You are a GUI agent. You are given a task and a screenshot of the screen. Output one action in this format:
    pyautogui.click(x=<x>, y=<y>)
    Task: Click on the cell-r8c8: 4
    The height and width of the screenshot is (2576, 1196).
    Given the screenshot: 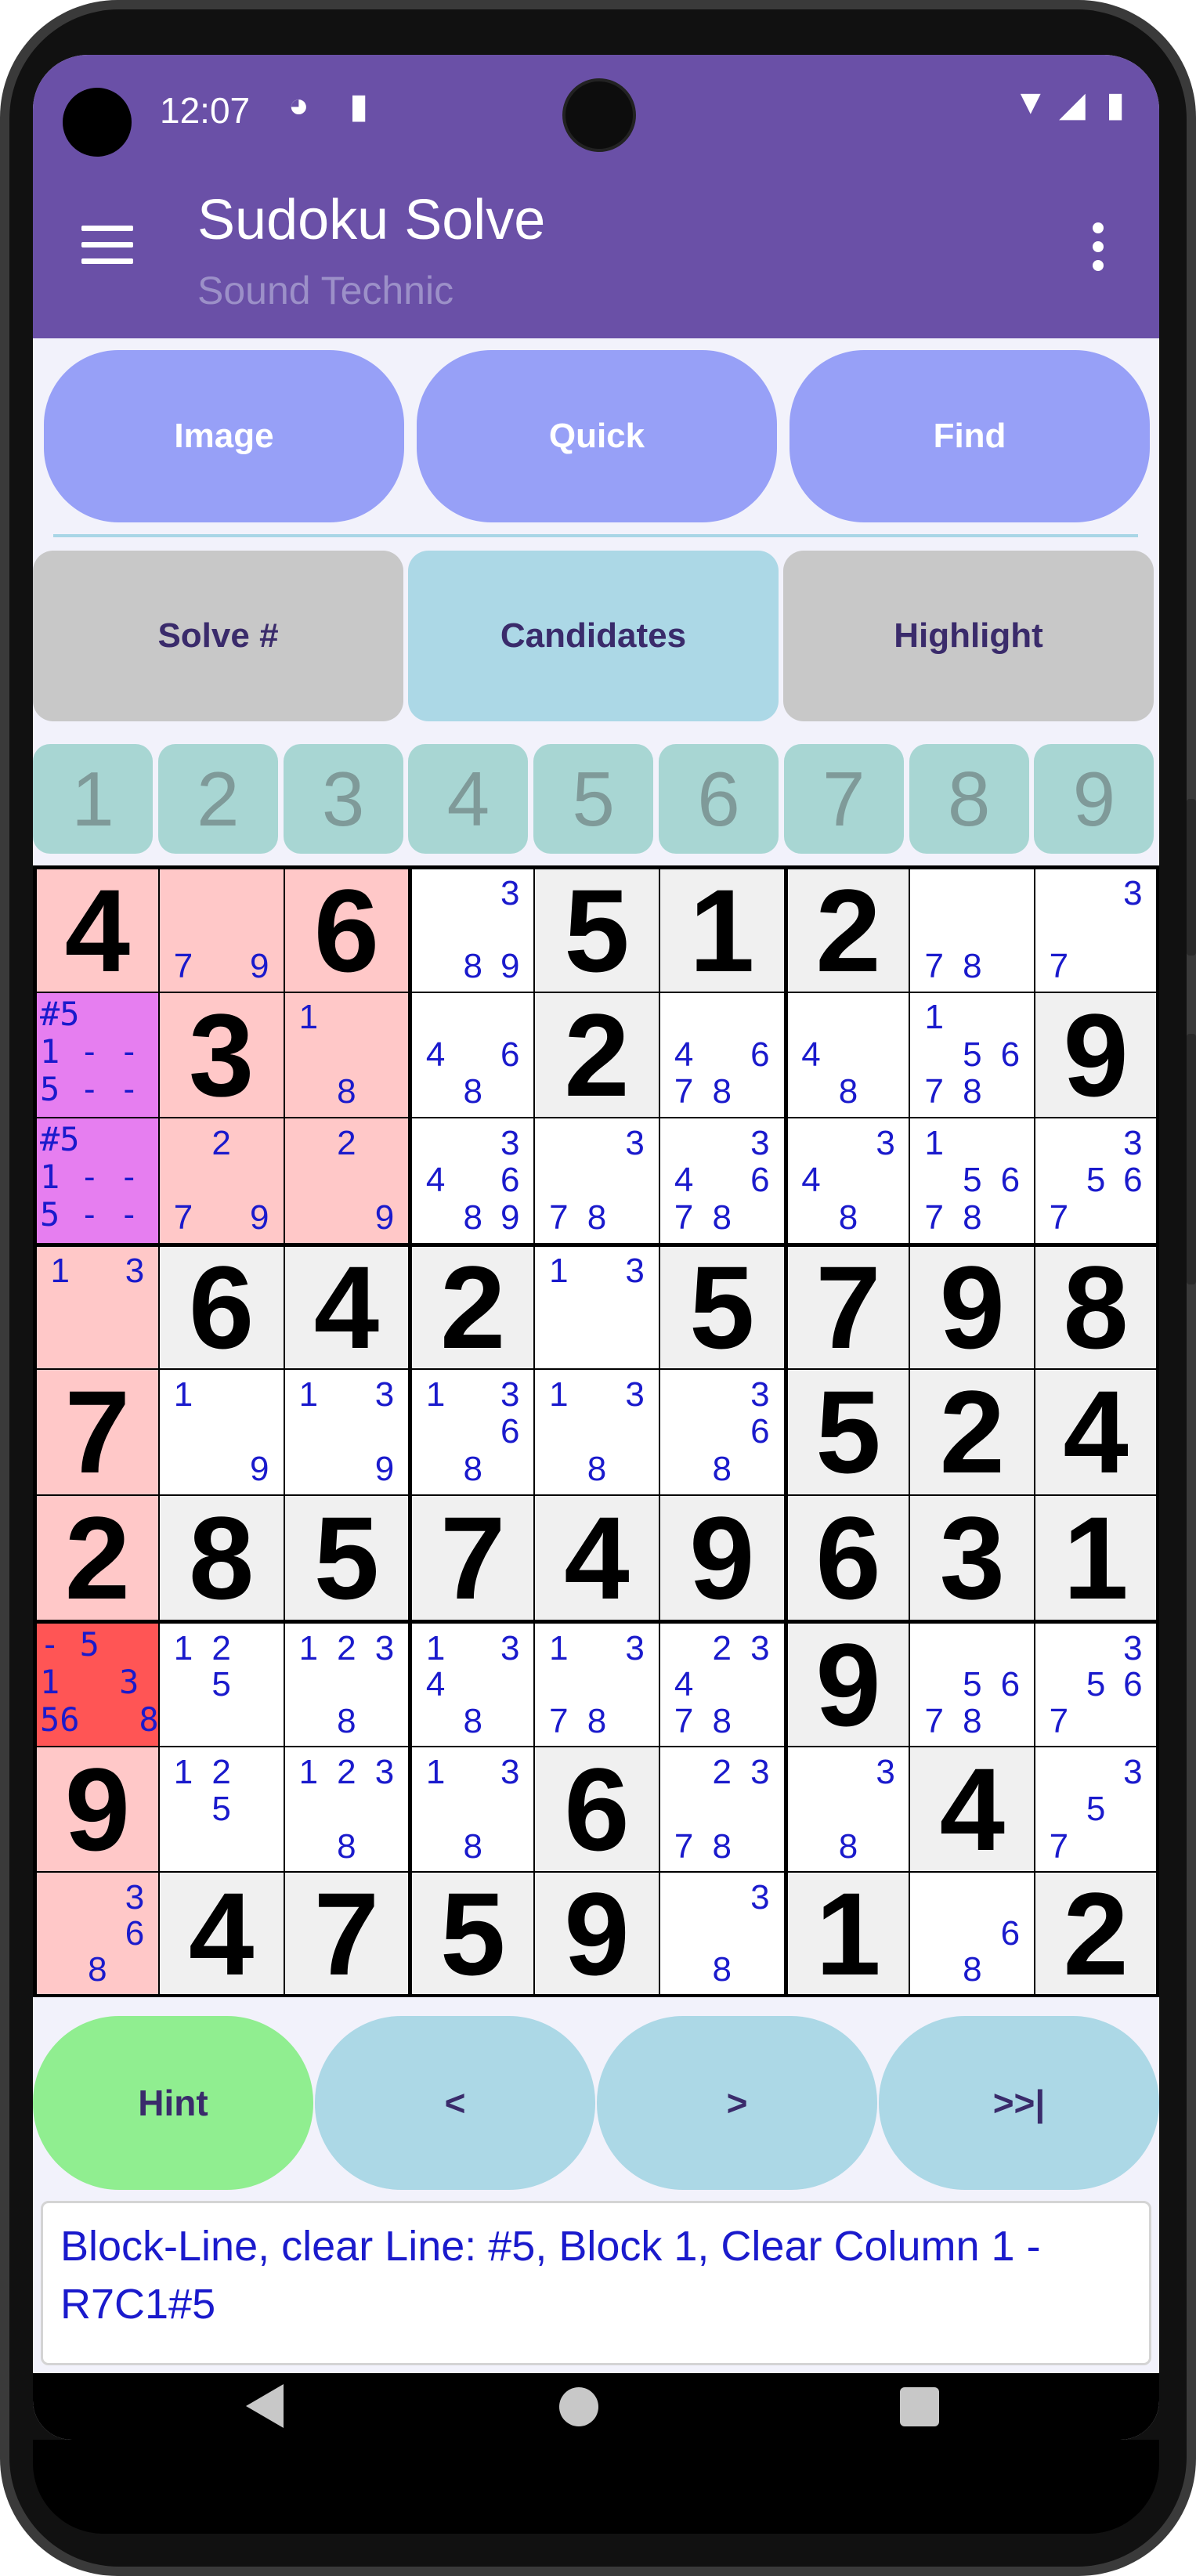 What is the action you would take?
    pyautogui.click(x=972, y=1809)
    